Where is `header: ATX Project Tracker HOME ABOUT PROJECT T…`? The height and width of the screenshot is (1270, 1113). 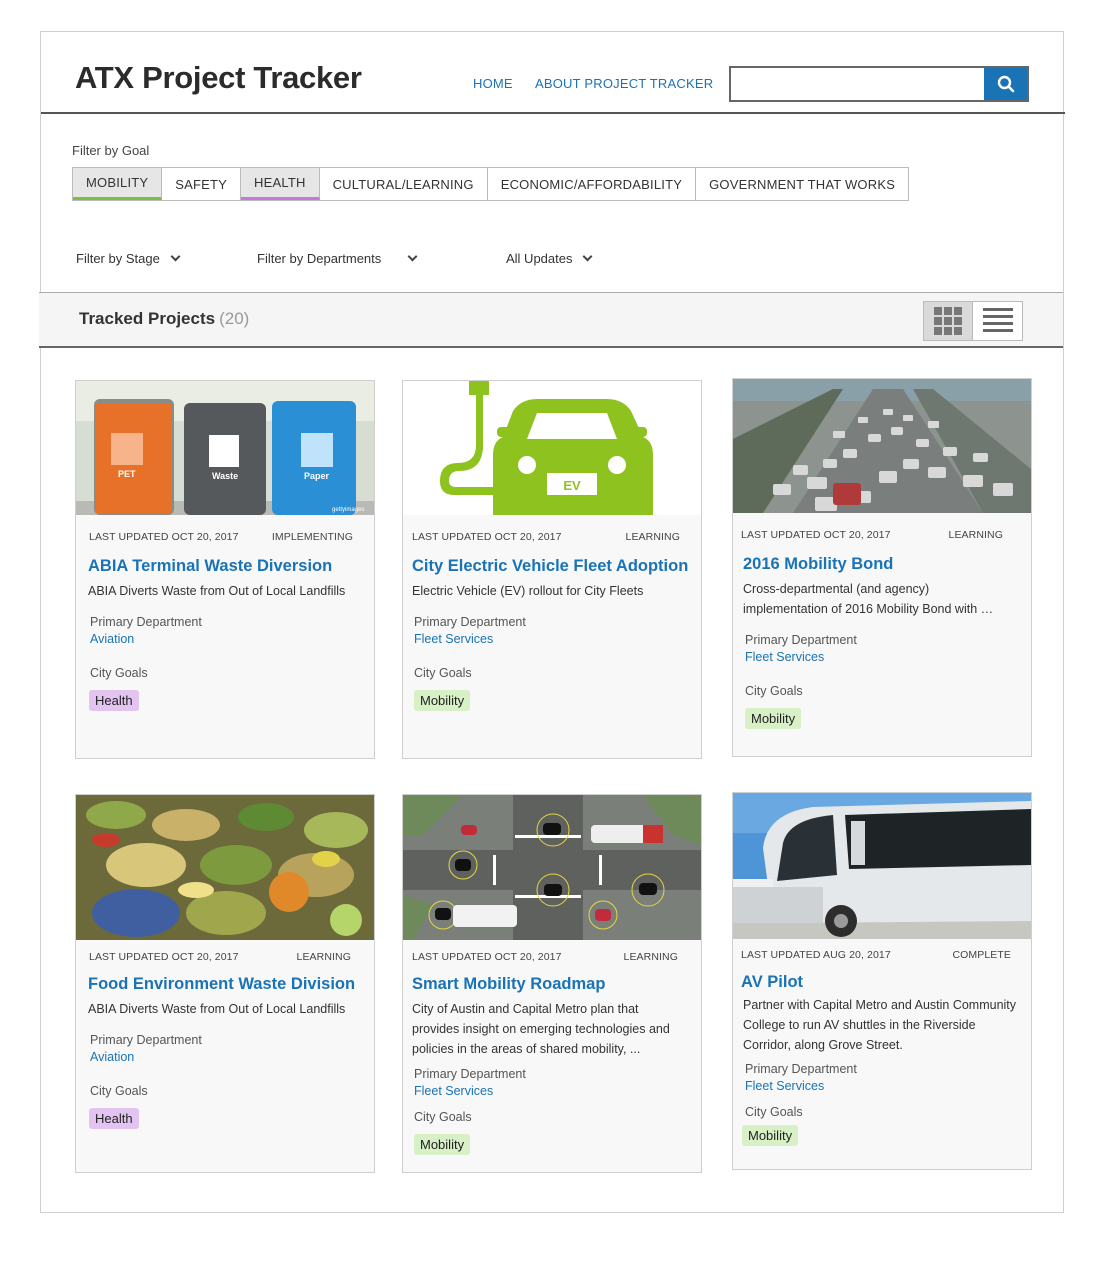
header: ATX Project Tracker HOME ABOUT PROJECT T… is located at coordinates (553, 73).